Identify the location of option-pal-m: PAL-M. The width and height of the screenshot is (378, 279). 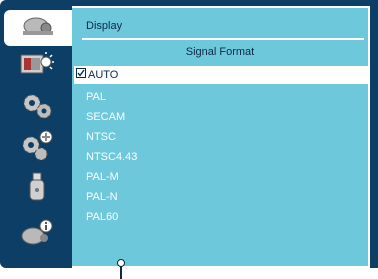
(102, 177).